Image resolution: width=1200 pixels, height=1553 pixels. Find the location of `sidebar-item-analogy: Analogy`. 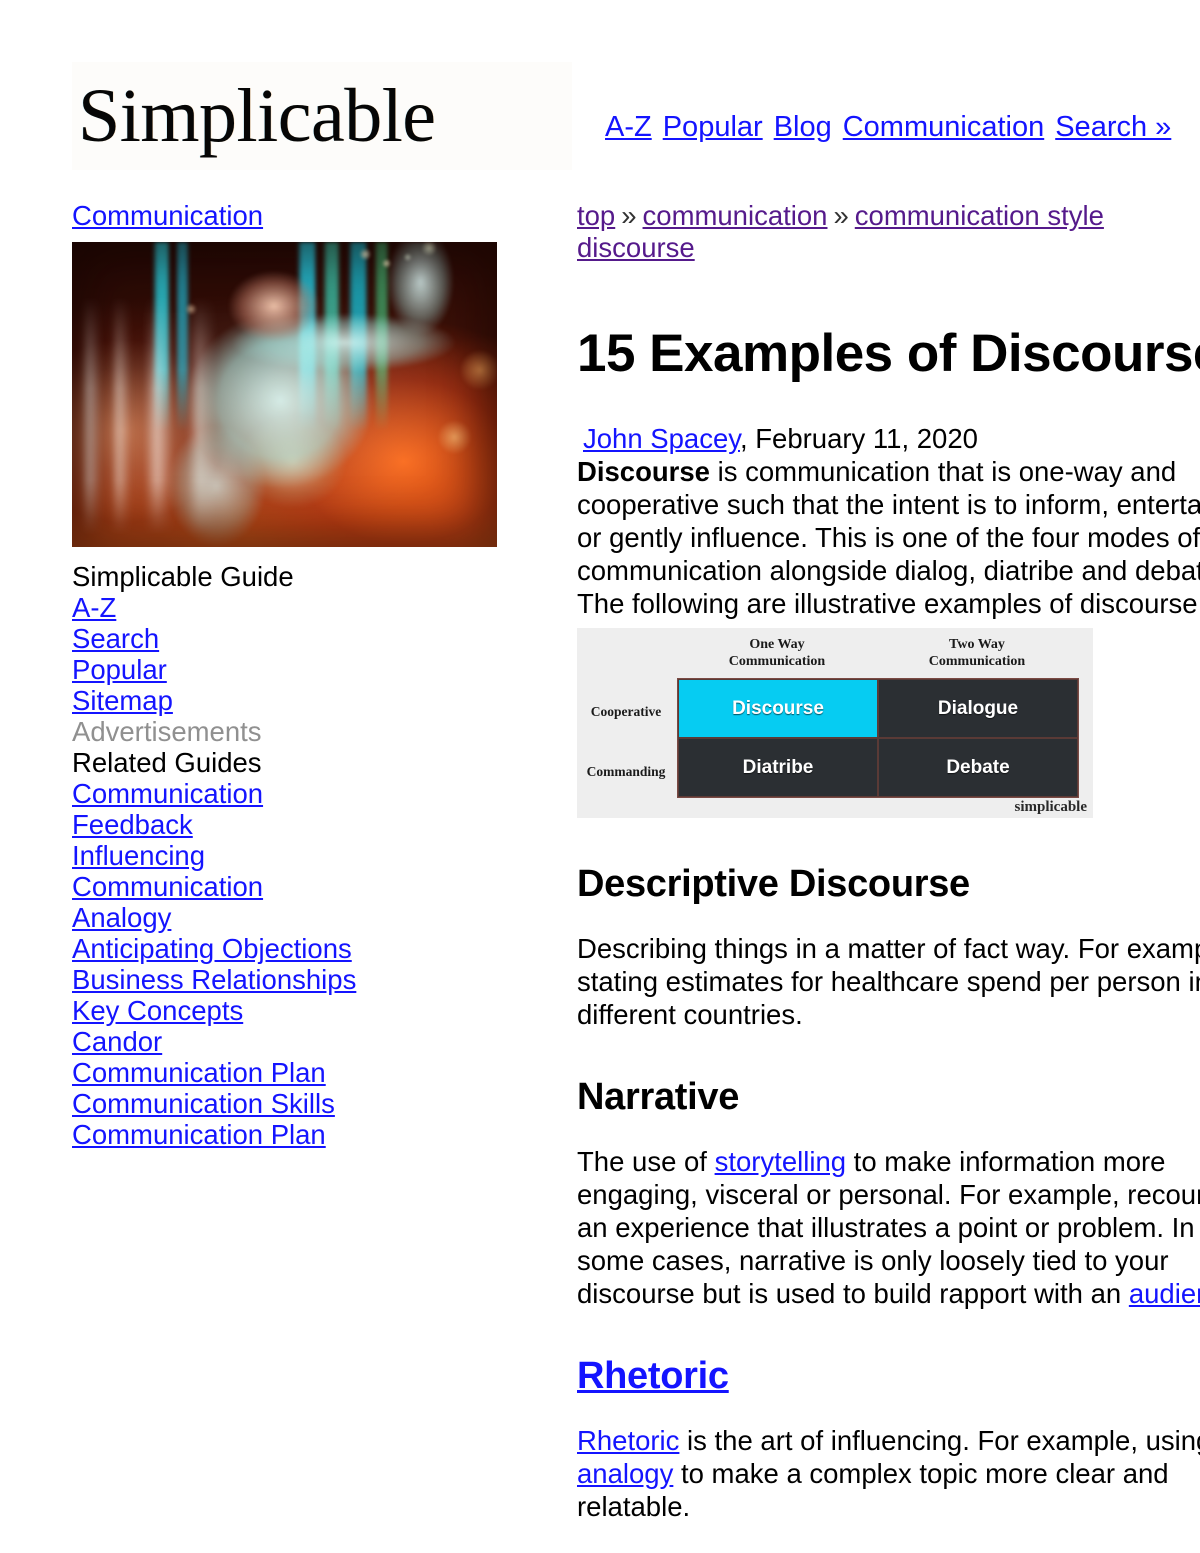

sidebar-item-analogy: Analogy is located at coordinates (302, 917).